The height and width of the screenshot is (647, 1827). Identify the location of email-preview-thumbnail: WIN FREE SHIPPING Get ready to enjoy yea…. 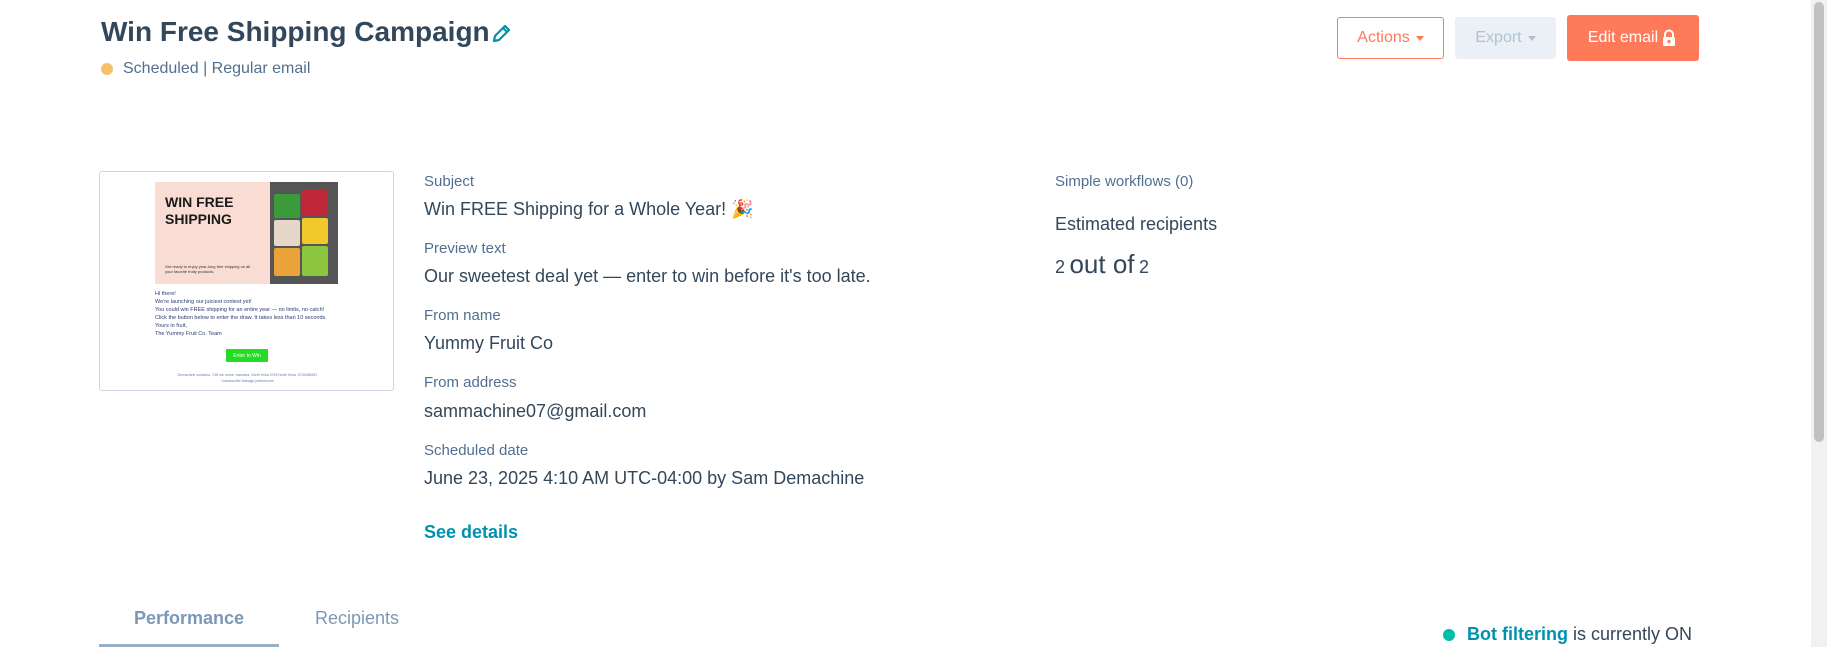
(246, 281).